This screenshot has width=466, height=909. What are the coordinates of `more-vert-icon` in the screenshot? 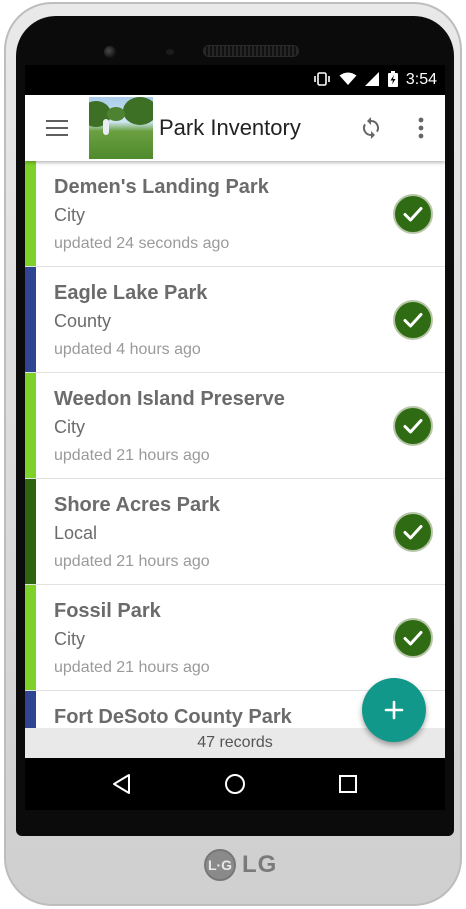 It's located at (421, 128).